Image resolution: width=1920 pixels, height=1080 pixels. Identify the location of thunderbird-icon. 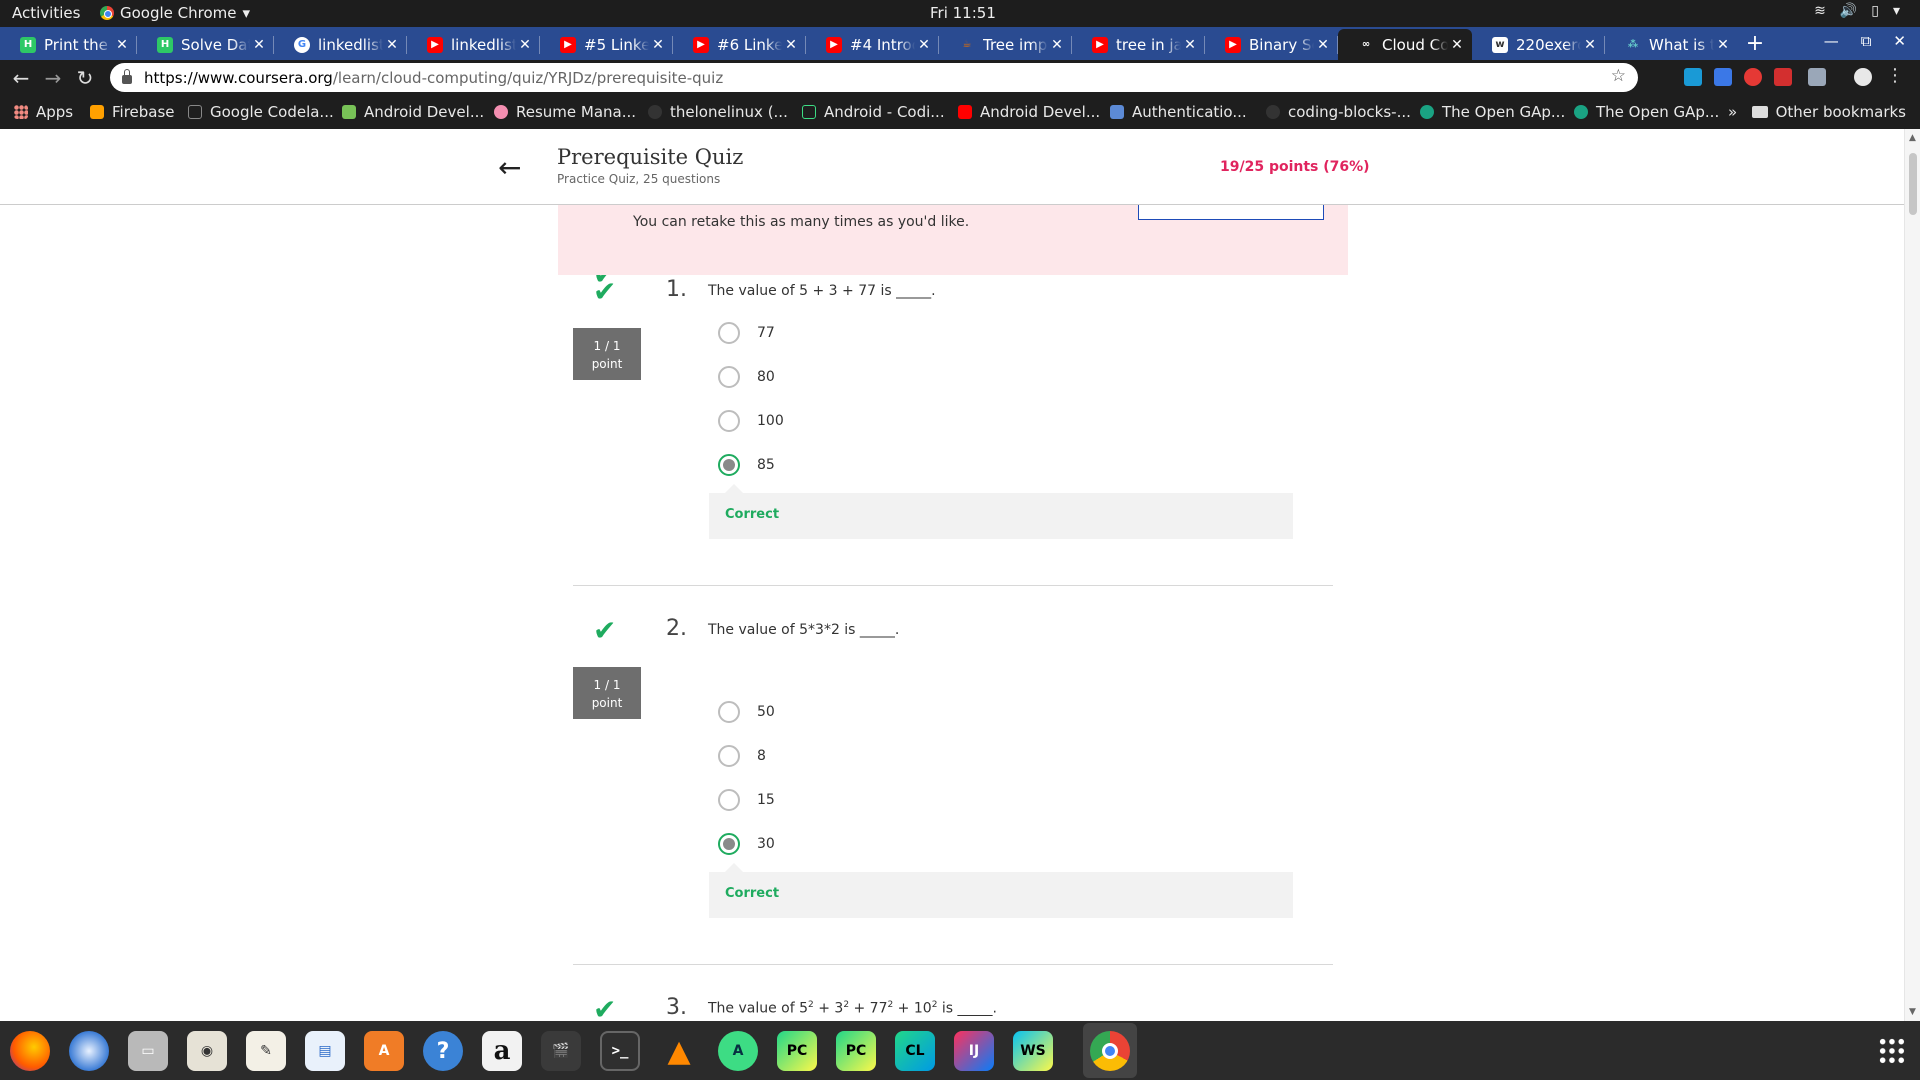
(89, 1051).